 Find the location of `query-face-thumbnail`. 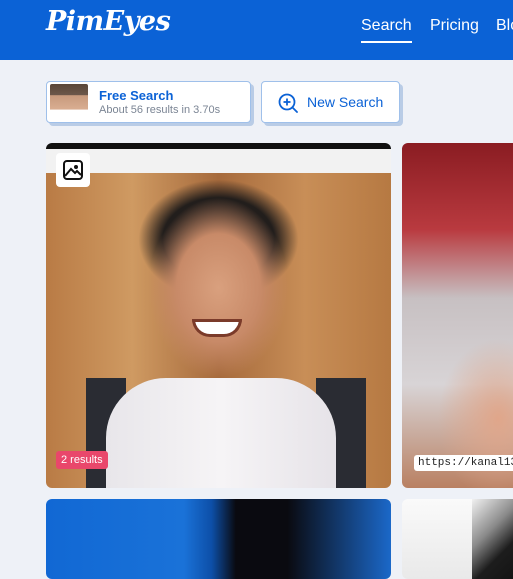

query-face-thumbnail is located at coordinates (69, 102).